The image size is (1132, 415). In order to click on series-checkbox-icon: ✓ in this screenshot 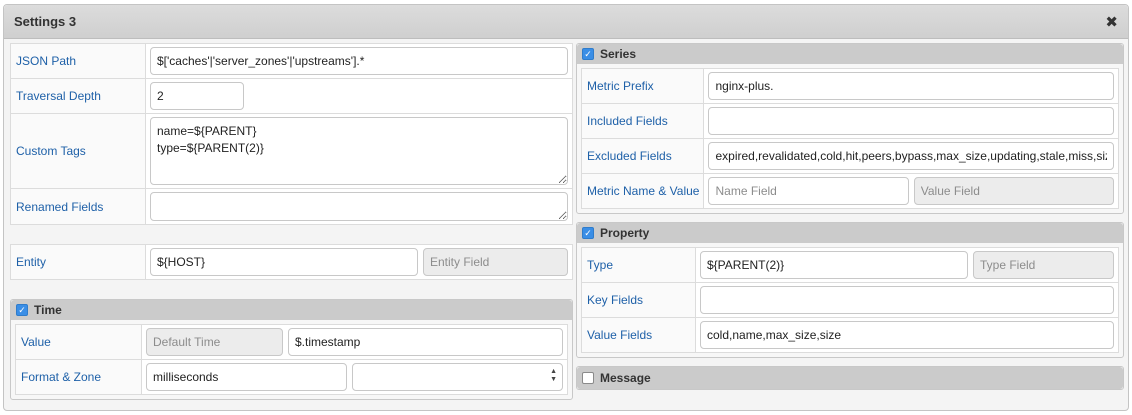, I will do `click(588, 54)`.